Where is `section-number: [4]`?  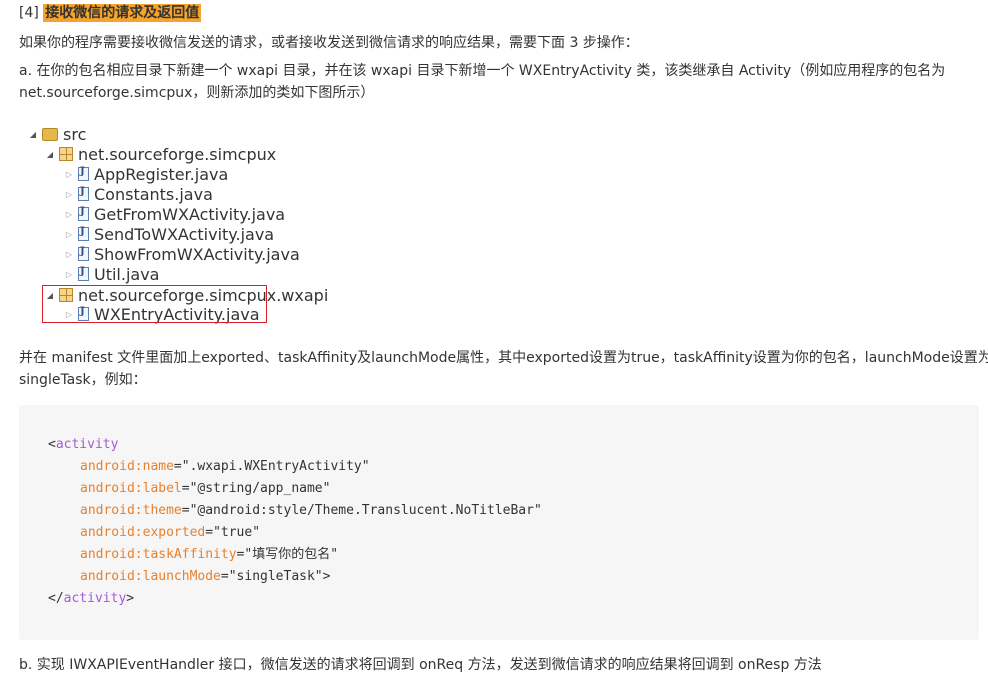 section-number: [4] is located at coordinates (29, 13).